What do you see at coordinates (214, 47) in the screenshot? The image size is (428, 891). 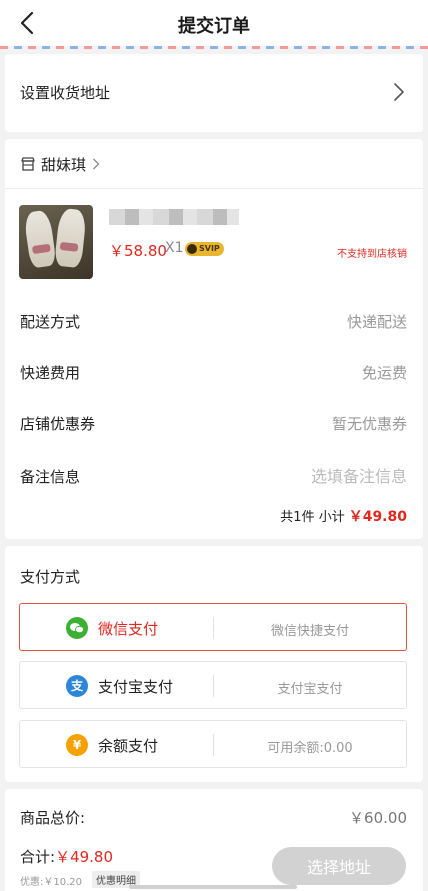 I see `address-stripe-divider` at bounding box center [214, 47].